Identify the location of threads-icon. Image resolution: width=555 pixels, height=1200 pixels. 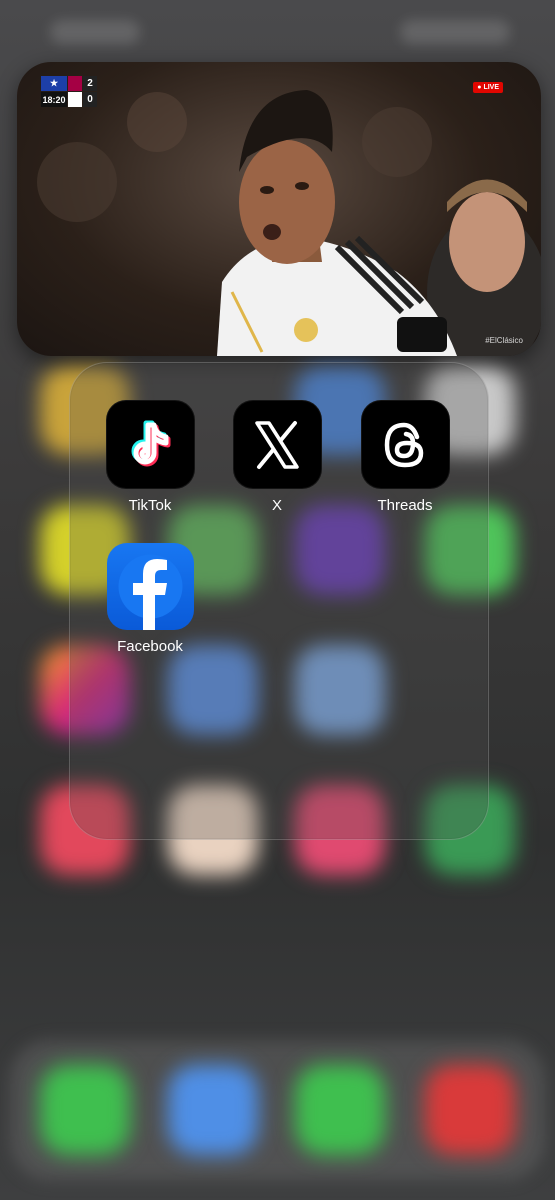
(405, 444).